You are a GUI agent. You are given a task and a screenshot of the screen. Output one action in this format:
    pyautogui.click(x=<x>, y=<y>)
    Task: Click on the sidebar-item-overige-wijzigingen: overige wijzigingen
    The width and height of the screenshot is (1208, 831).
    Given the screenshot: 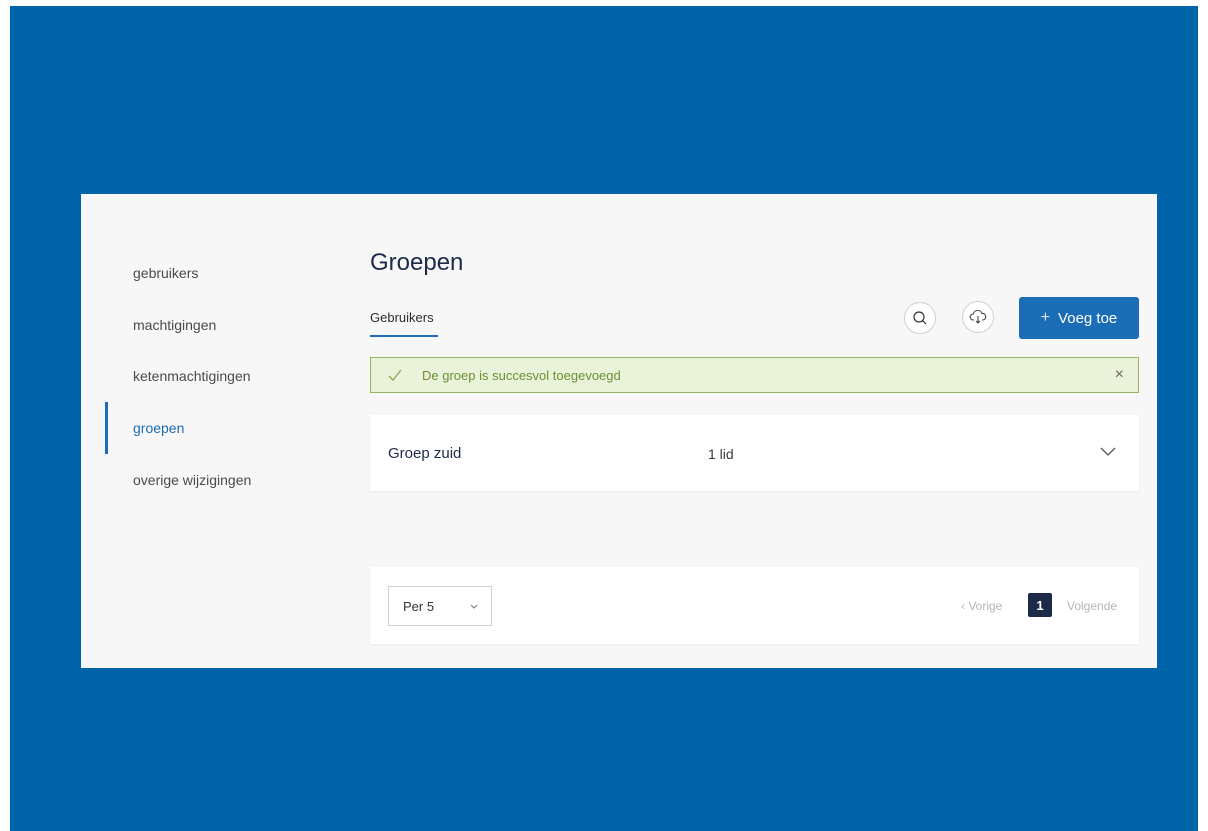 What is the action you would take?
    pyautogui.click(x=192, y=480)
    